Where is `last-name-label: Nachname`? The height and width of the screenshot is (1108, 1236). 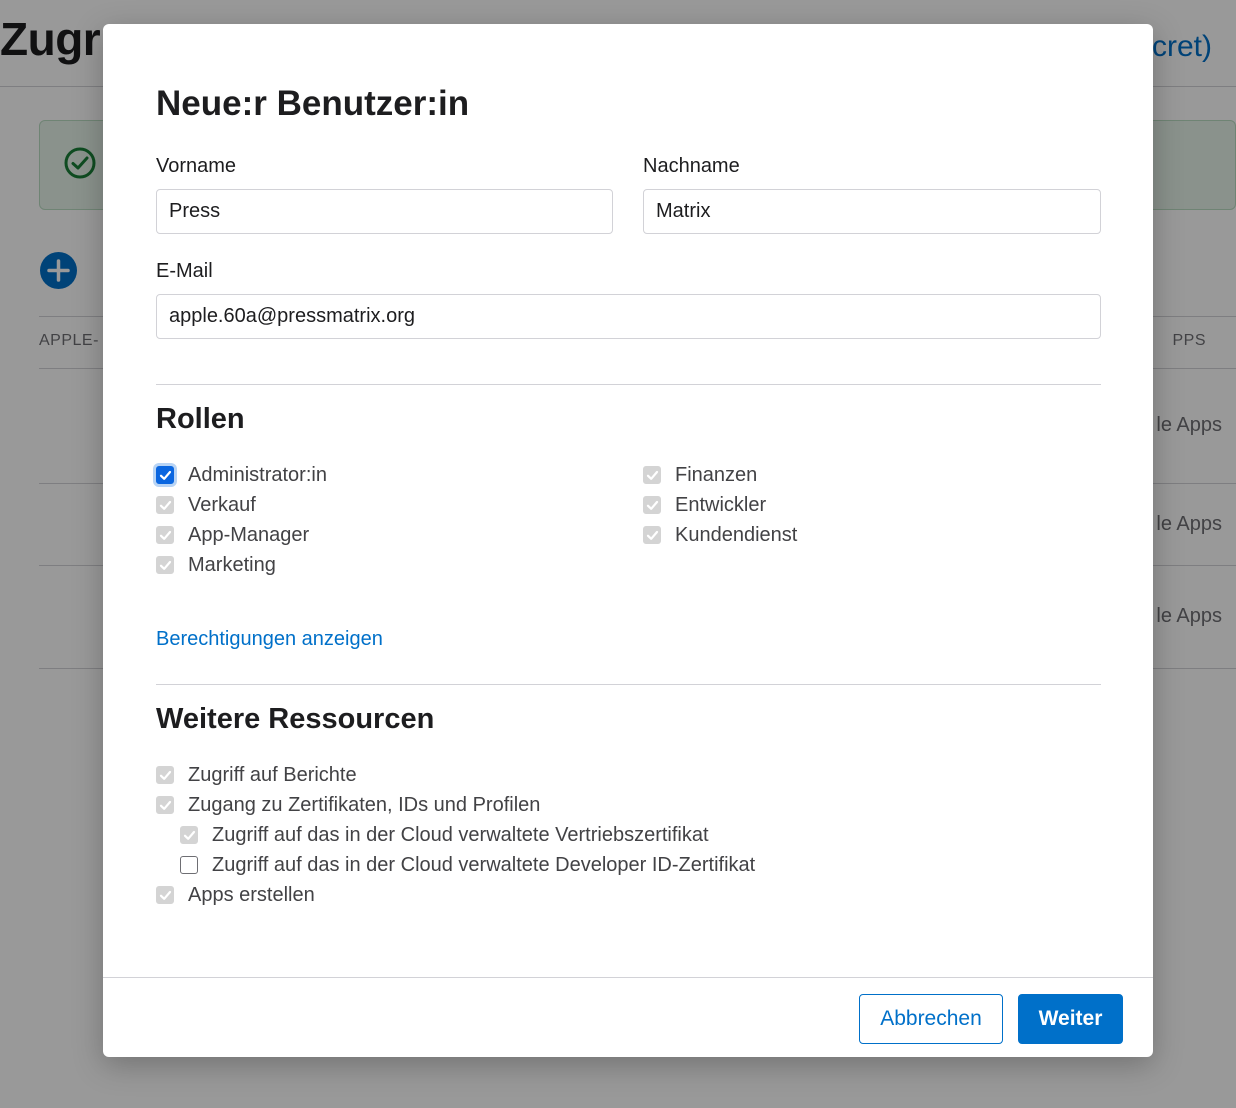 last-name-label: Nachname is located at coordinates (691, 166).